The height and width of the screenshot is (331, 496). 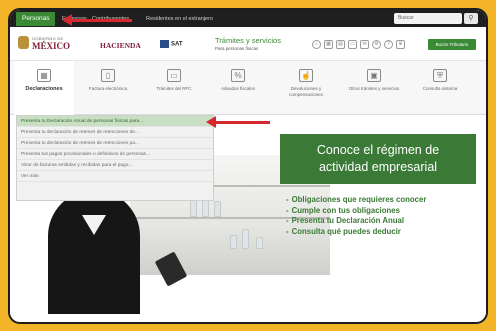 I want to click on hand-icon: ☝, so click(x=306, y=75).